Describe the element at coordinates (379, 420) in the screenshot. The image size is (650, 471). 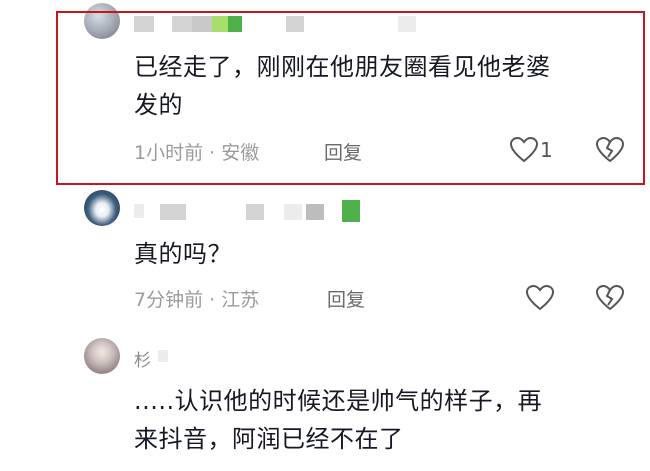
I see `comment-text: .....认识他的时候还是帅气的样子，再 来抖音，阿润已经不在了` at that location.